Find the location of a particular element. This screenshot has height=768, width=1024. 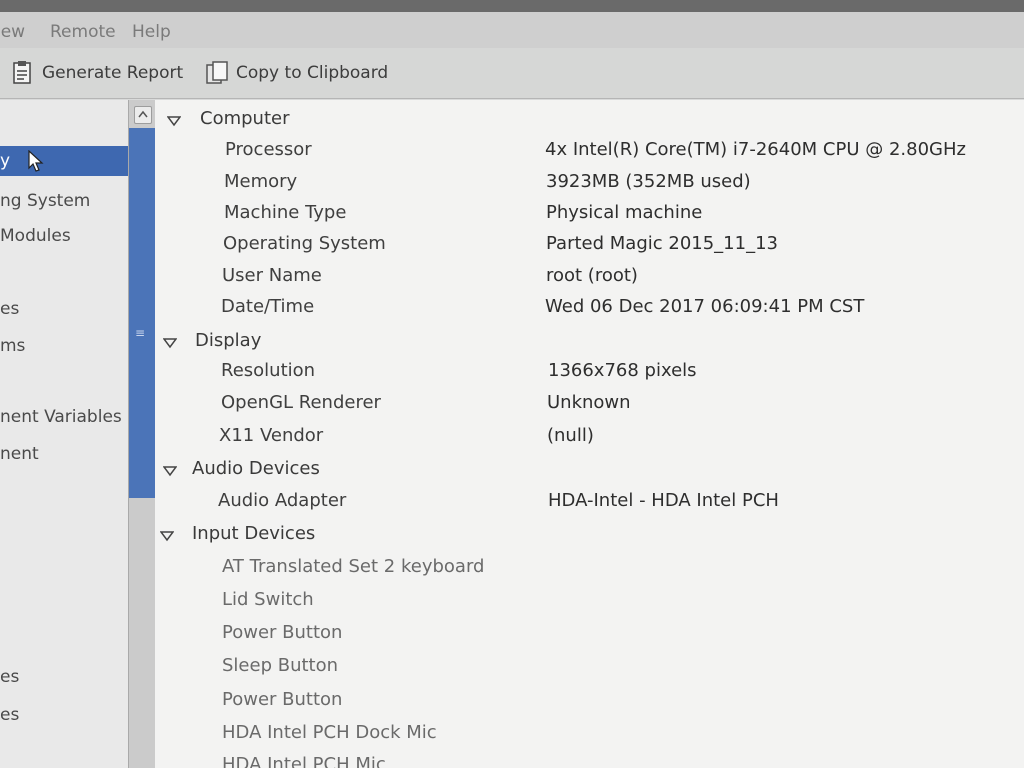

sidebar-item-label: ng System is located at coordinates (45, 201).